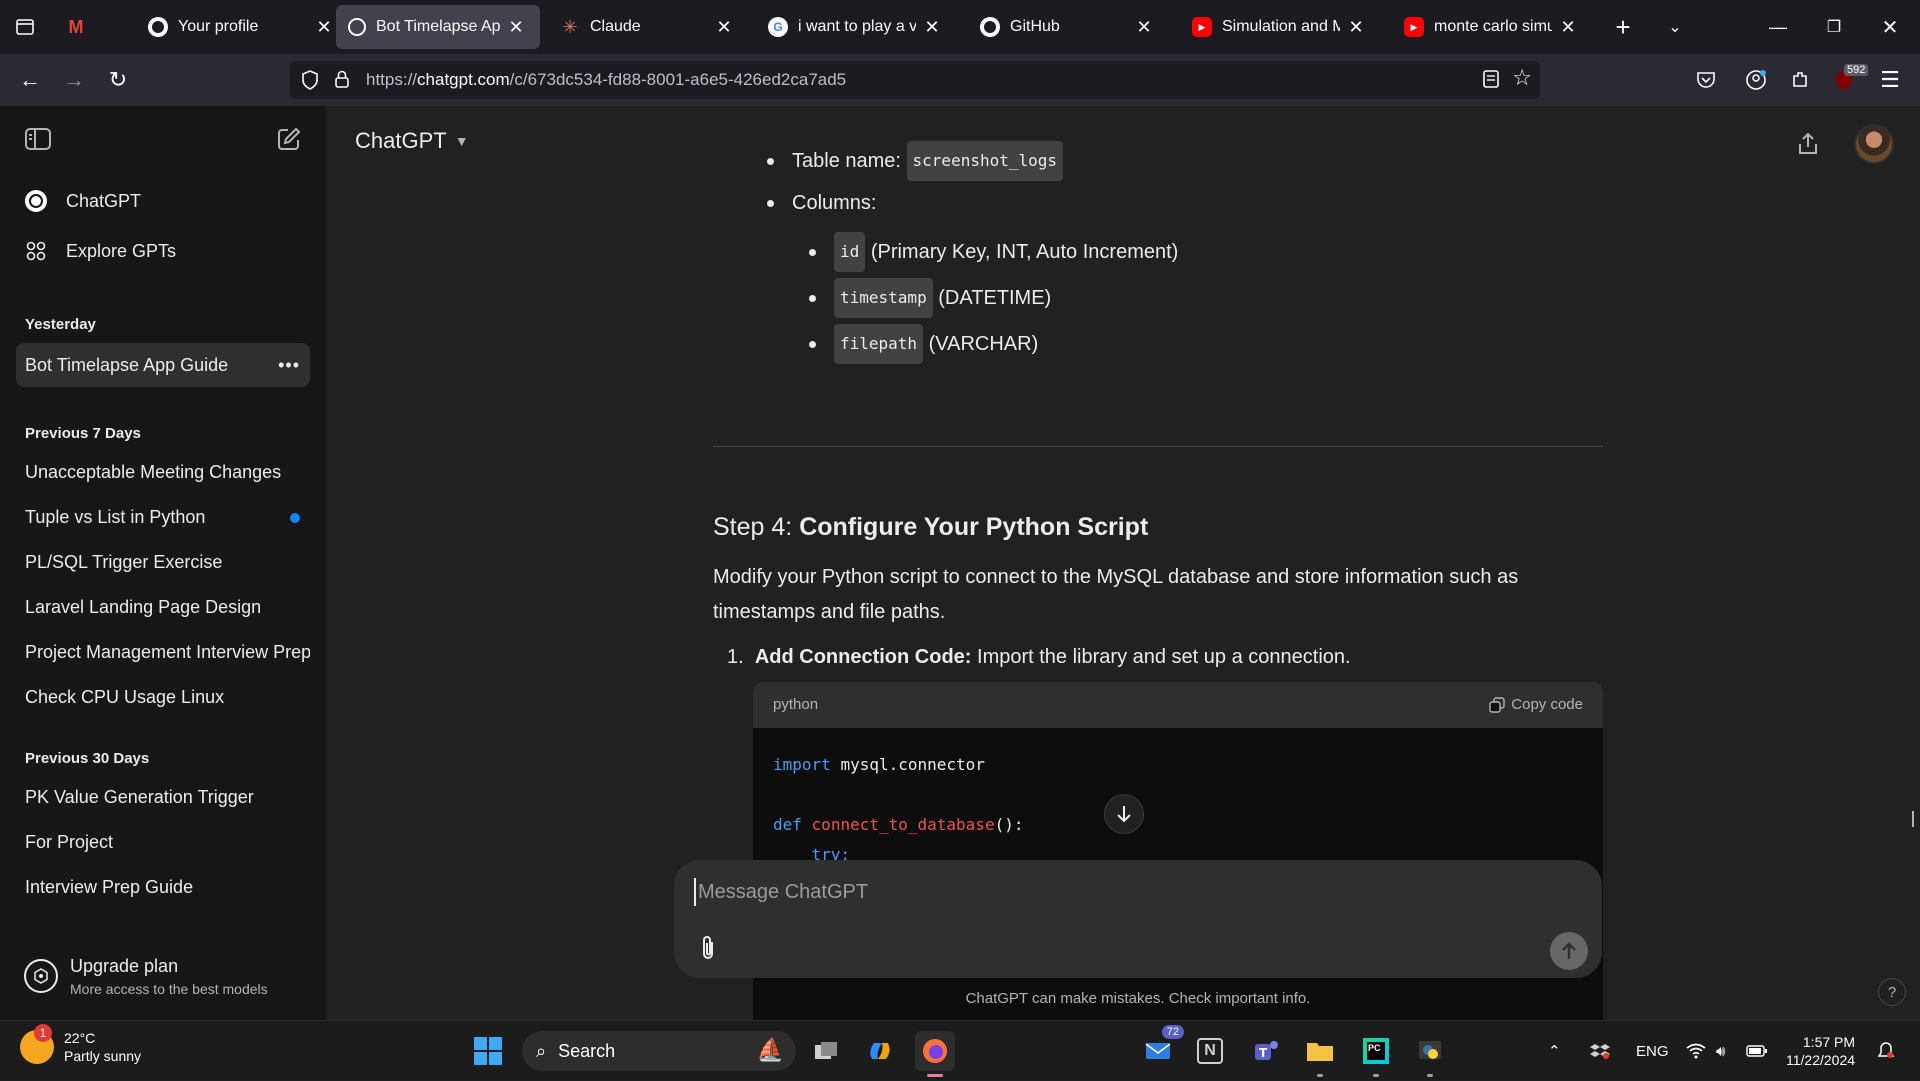 This screenshot has width=1920, height=1081. What do you see at coordinates (1675, 27) in the screenshot?
I see `list-all-tabs-button: ⌄` at bounding box center [1675, 27].